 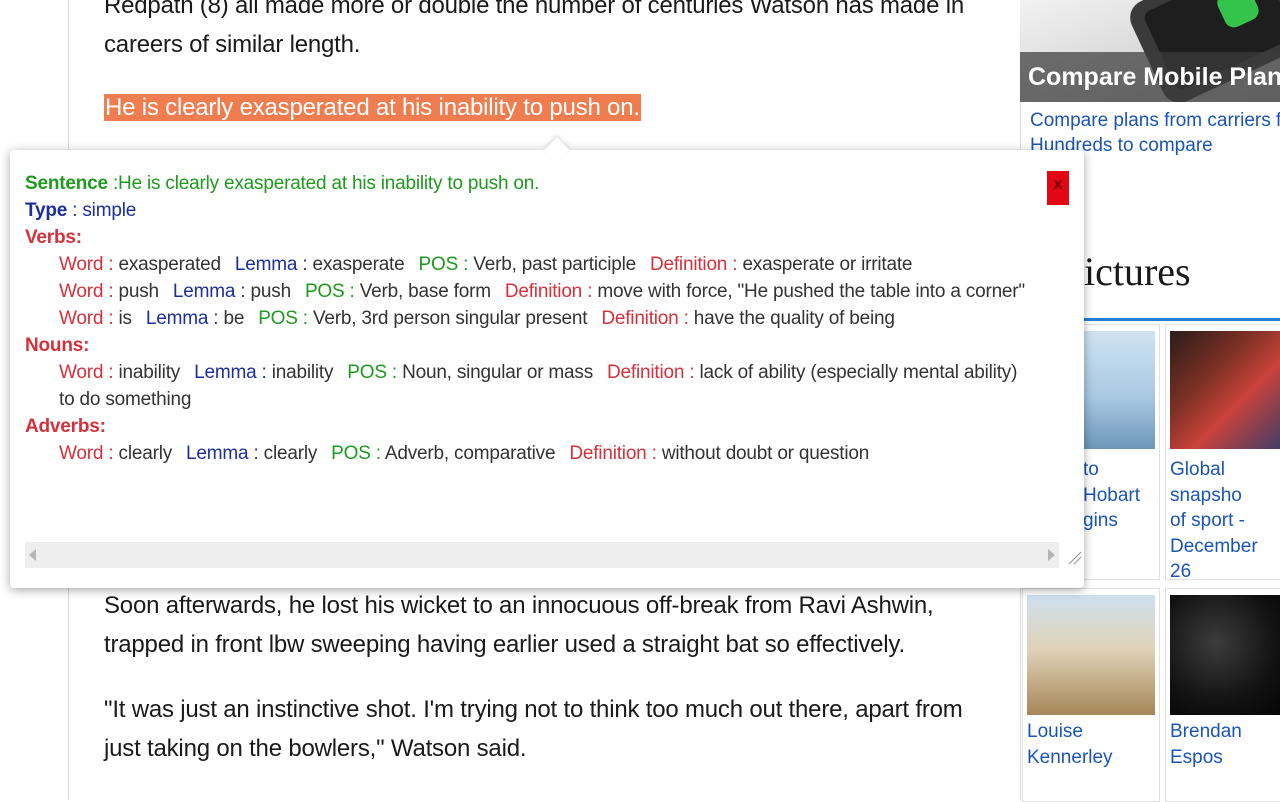 What do you see at coordinates (302, 372) in the screenshot?
I see `lemma-value: inability` at bounding box center [302, 372].